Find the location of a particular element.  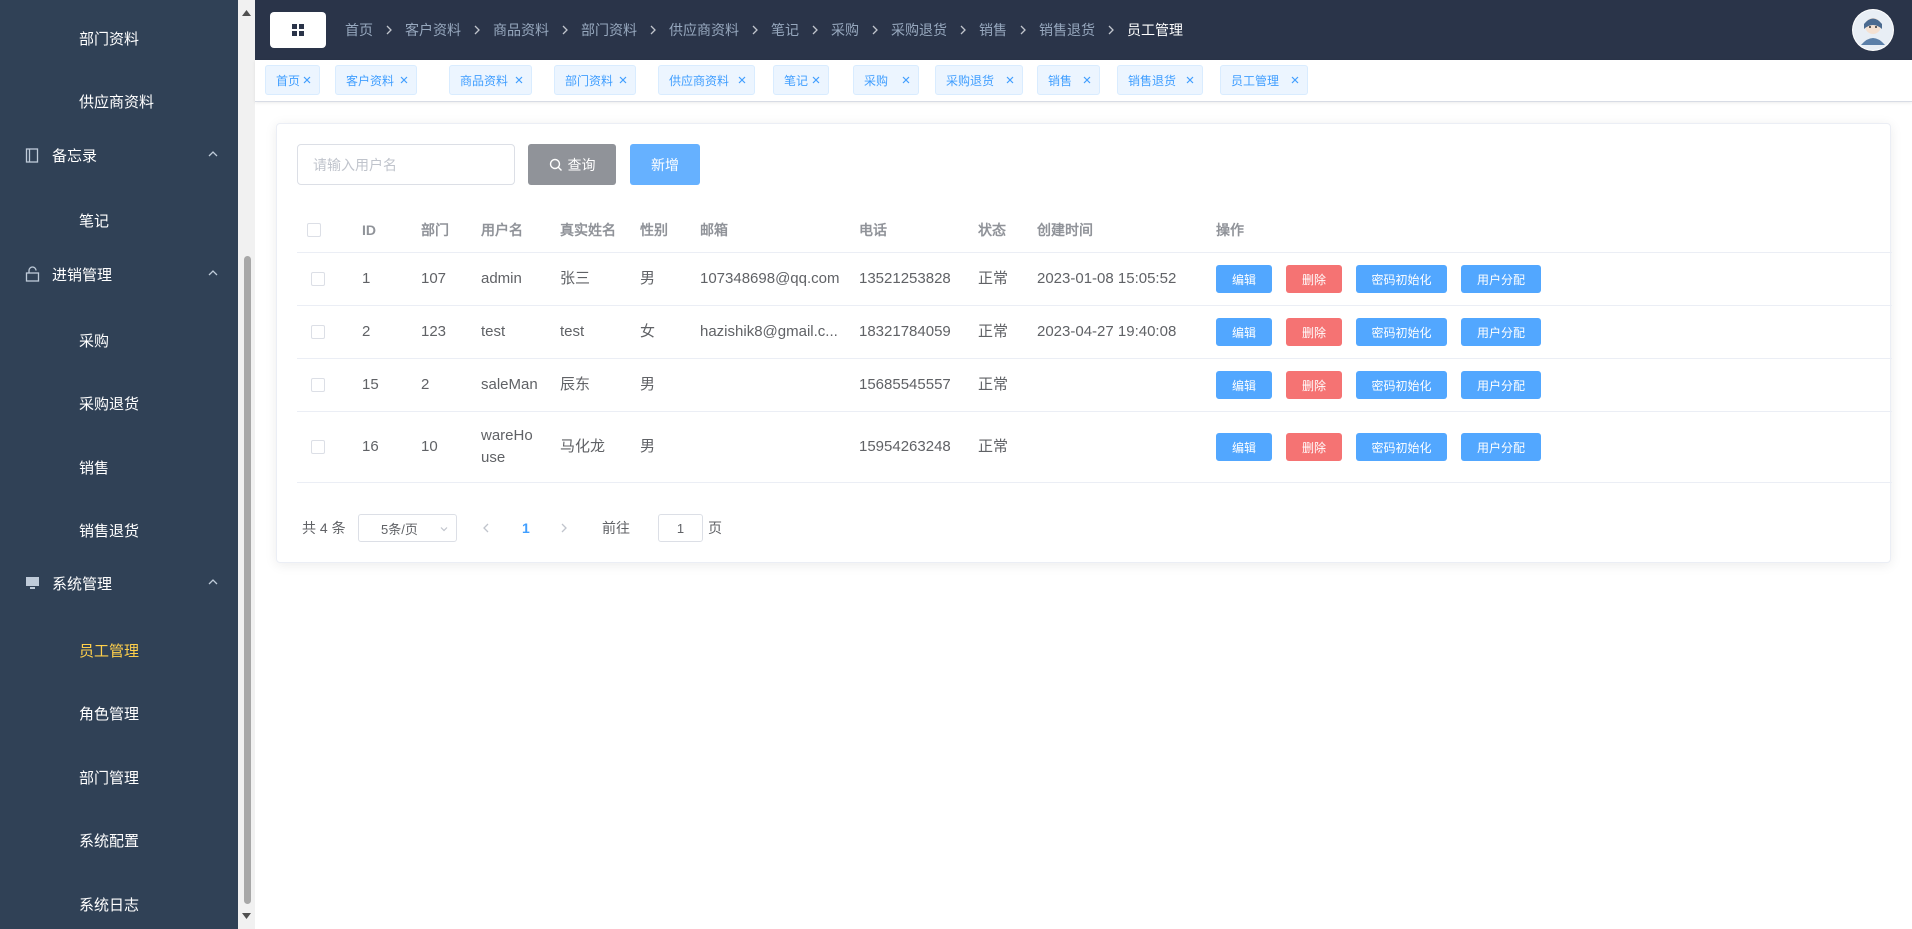

next-page-icon is located at coordinates (564, 528).